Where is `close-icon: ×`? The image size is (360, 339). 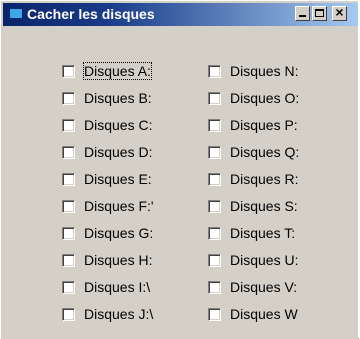
close-icon: × is located at coordinates (339, 12).